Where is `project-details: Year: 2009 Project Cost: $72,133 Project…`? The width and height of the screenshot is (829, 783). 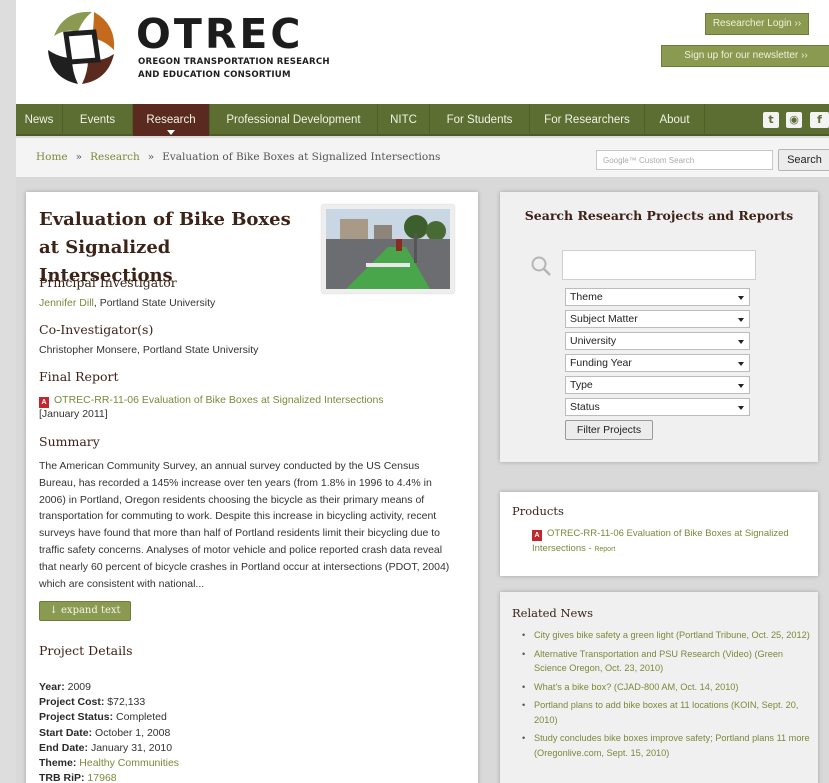 project-details: Year: 2009 Project Cost: $72,133 Project… is located at coordinates (109, 731).